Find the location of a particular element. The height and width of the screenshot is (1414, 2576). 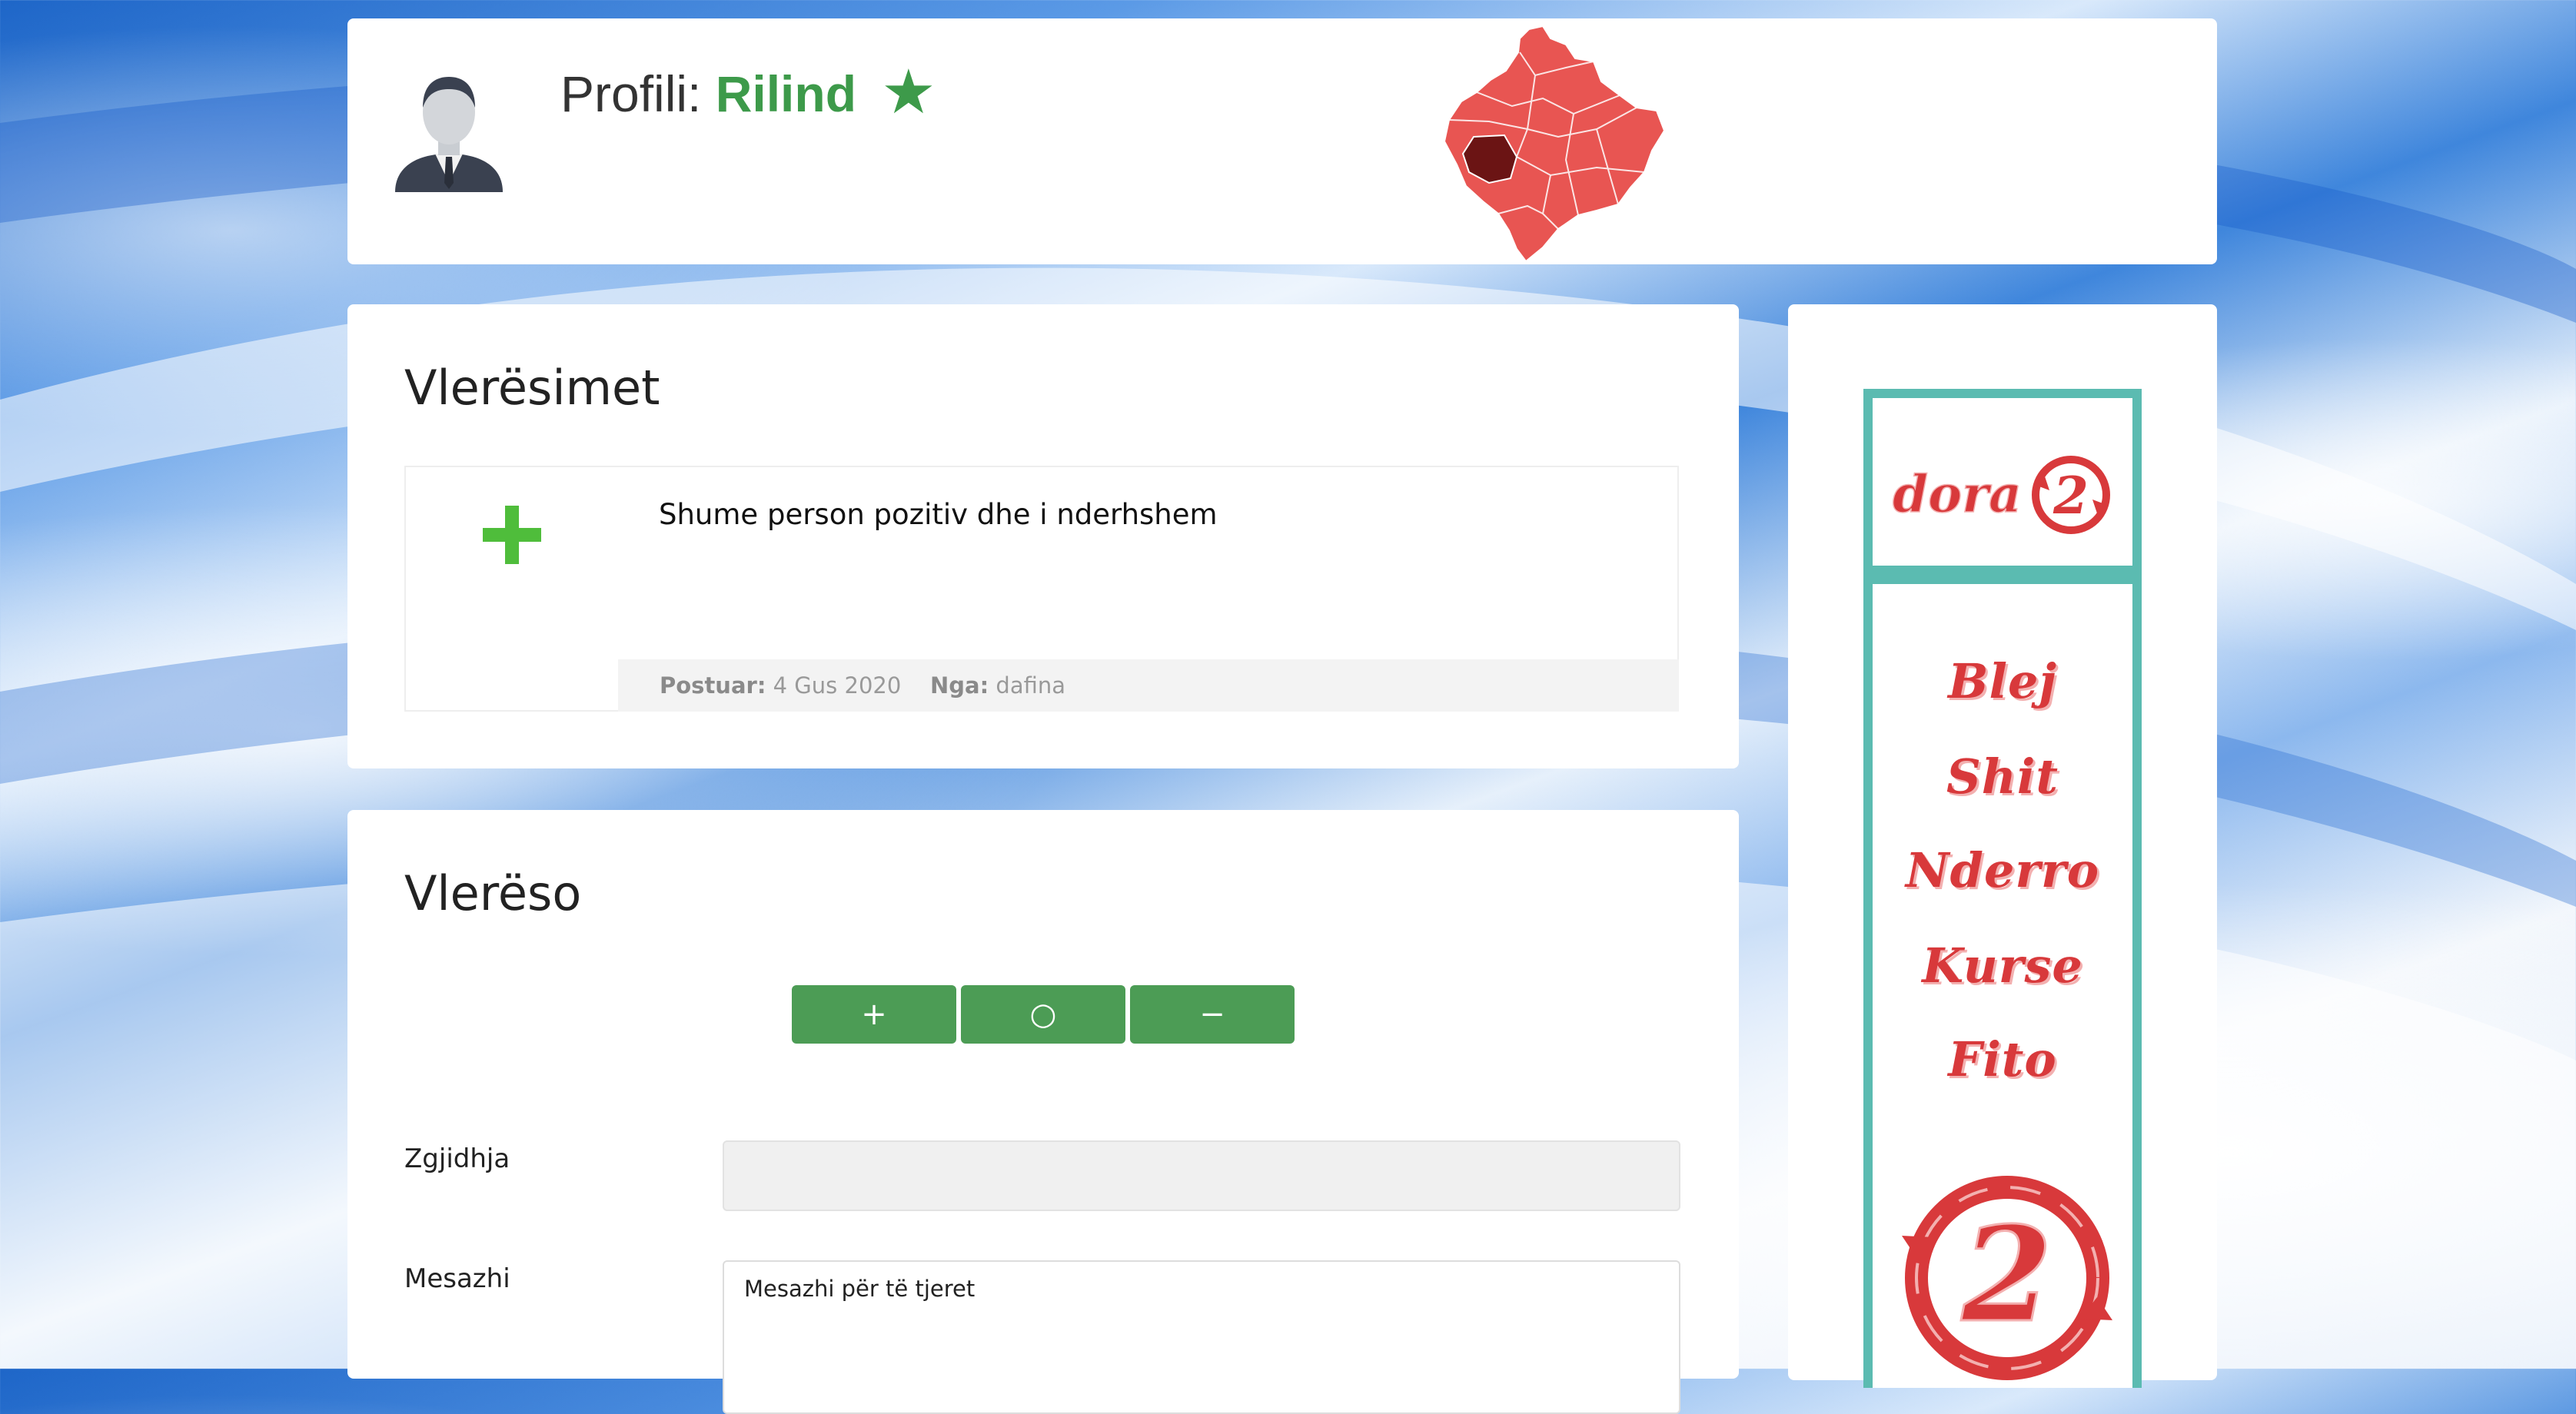

dora2-ad-banner: dora 2 Blej Shit Nderro Kurse Fito 2 is located at coordinates (2003, 888).